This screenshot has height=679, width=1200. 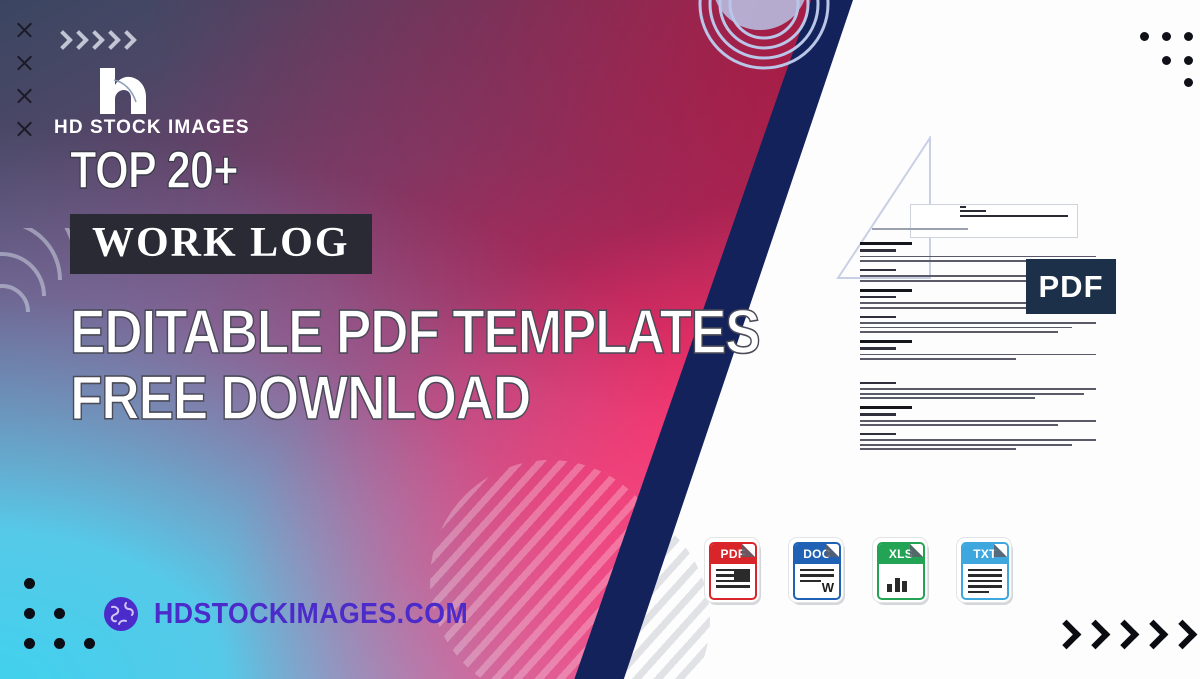 What do you see at coordinates (984, 571) in the screenshot?
I see `file-icon-txt: TXT` at bounding box center [984, 571].